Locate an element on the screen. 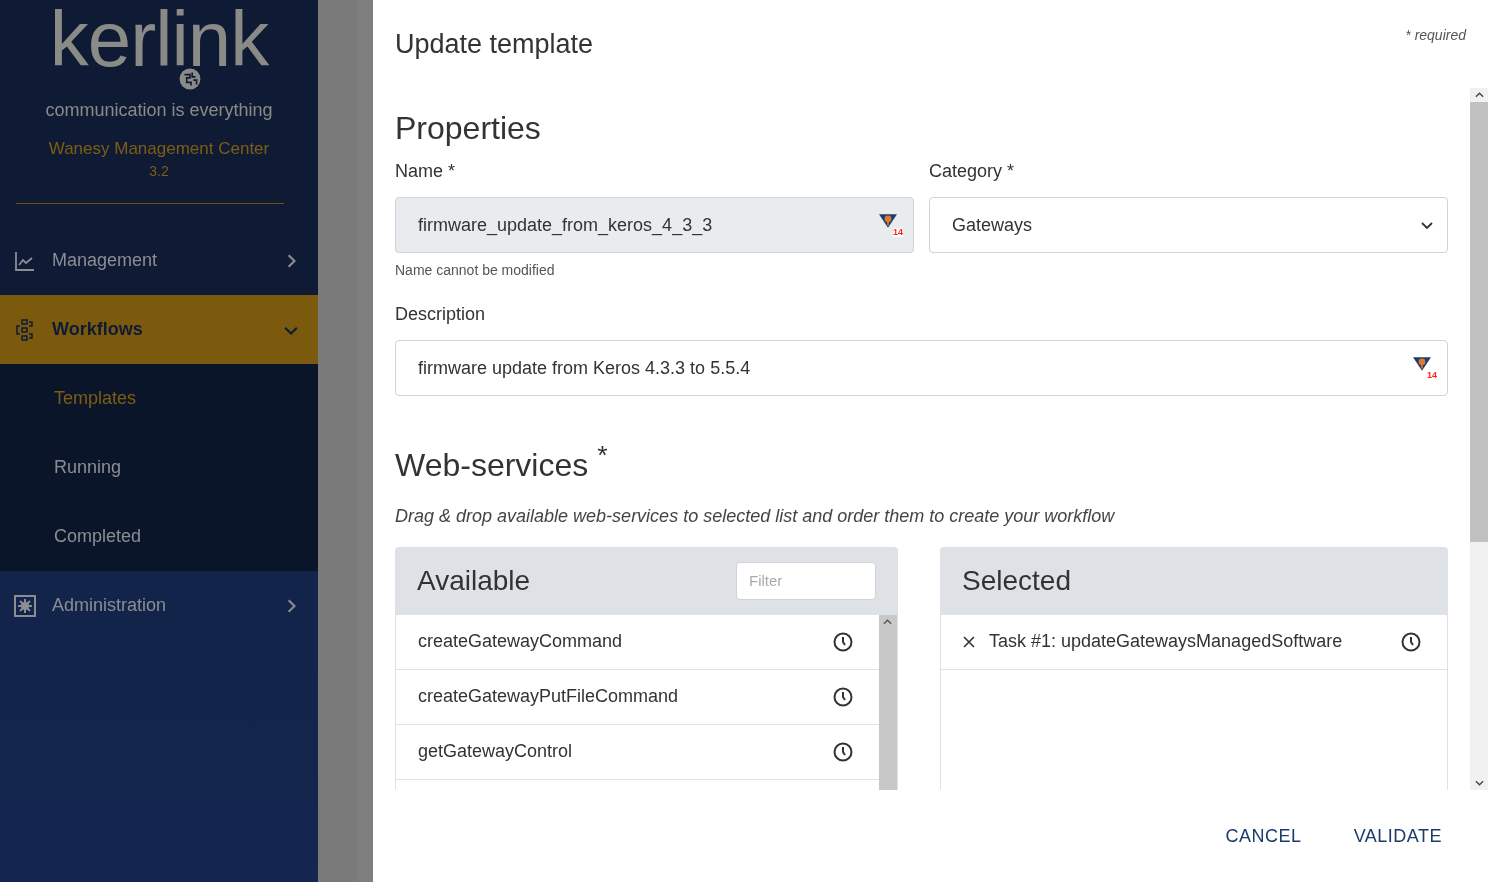  webservice-item: createGatewayPutFileCommand is located at coordinates (637, 697).